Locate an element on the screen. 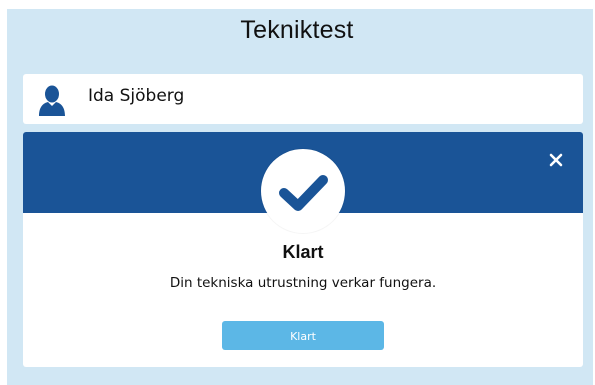 The width and height of the screenshot is (595, 385). checkmark-icon is located at coordinates (303, 193).